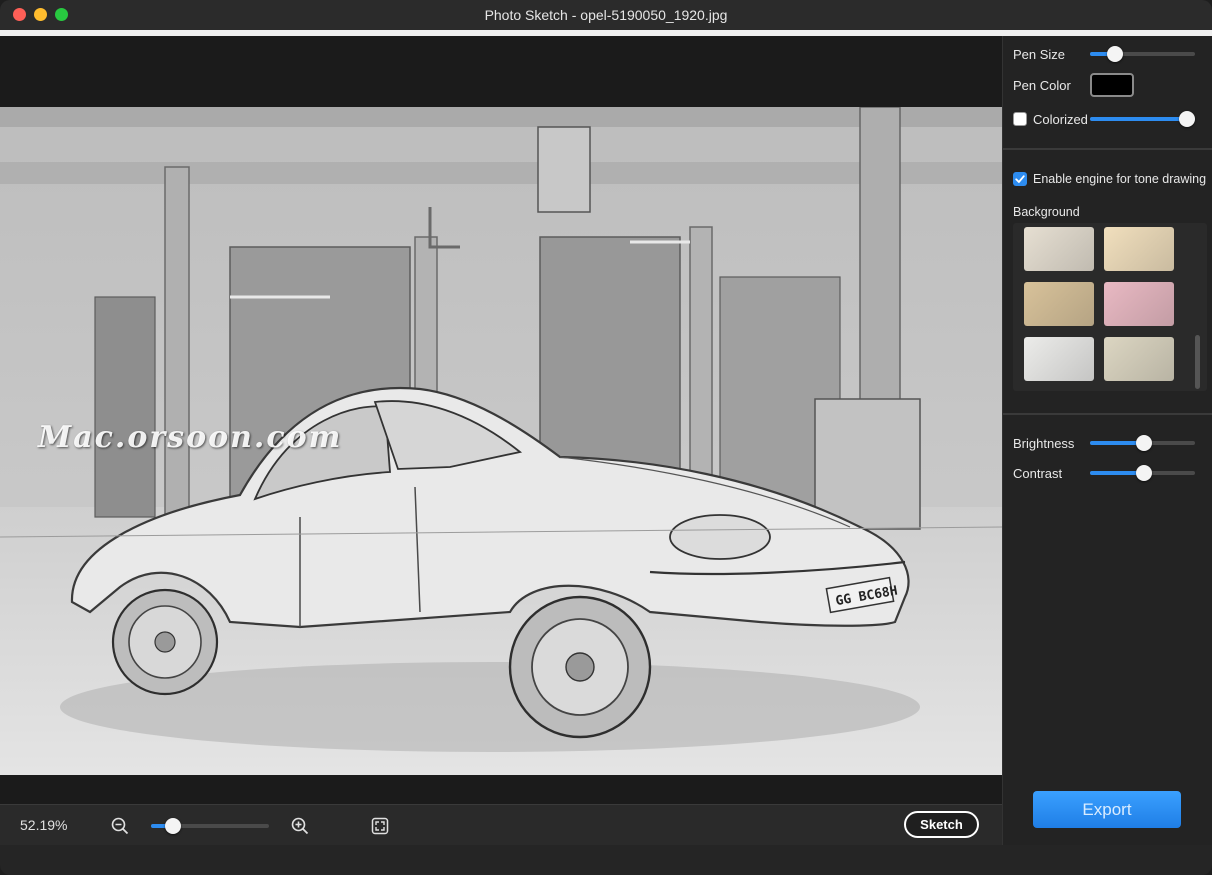  Describe the element at coordinates (941, 824) in the screenshot. I see `sketch-button: Sketch` at that location.